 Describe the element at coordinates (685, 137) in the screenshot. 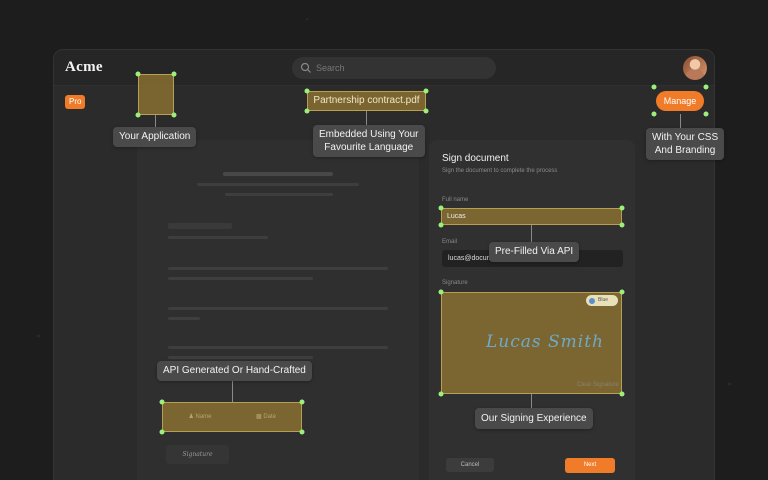

I see `callout-css-line1: With Your CSS` at that location.